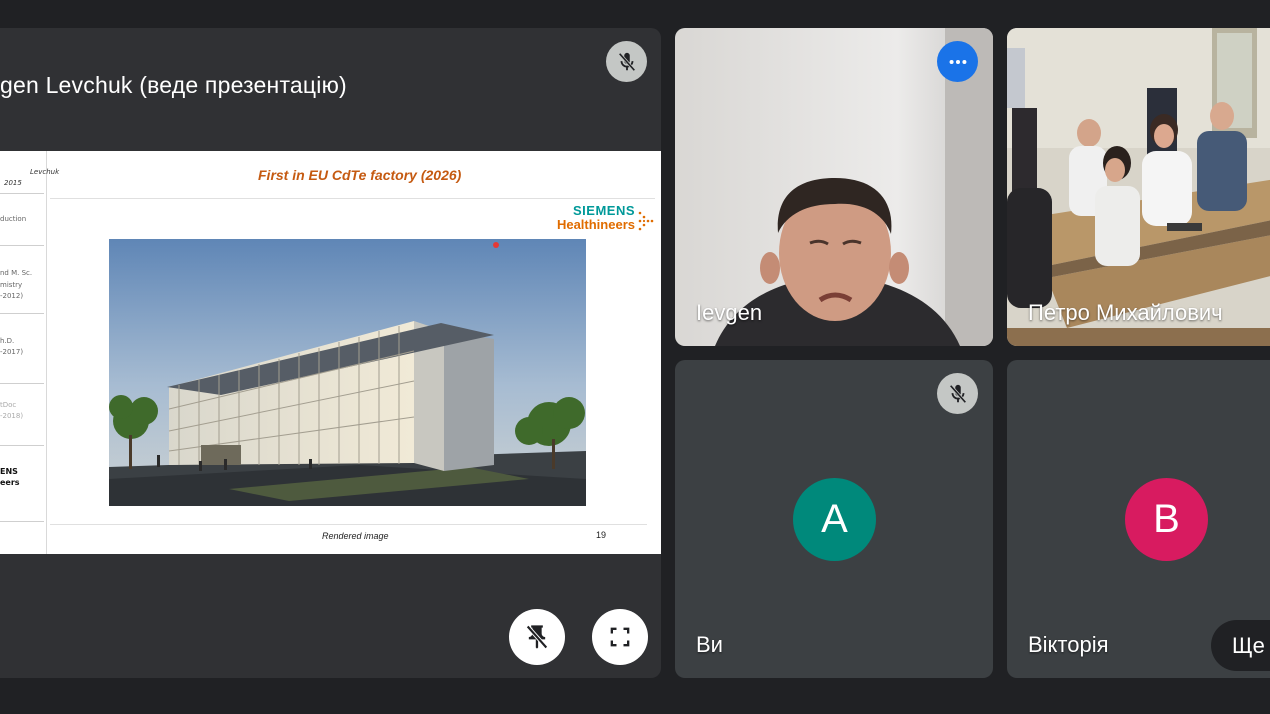  I want to click on slide-sidebar-text: -2017), so click(12, 352).